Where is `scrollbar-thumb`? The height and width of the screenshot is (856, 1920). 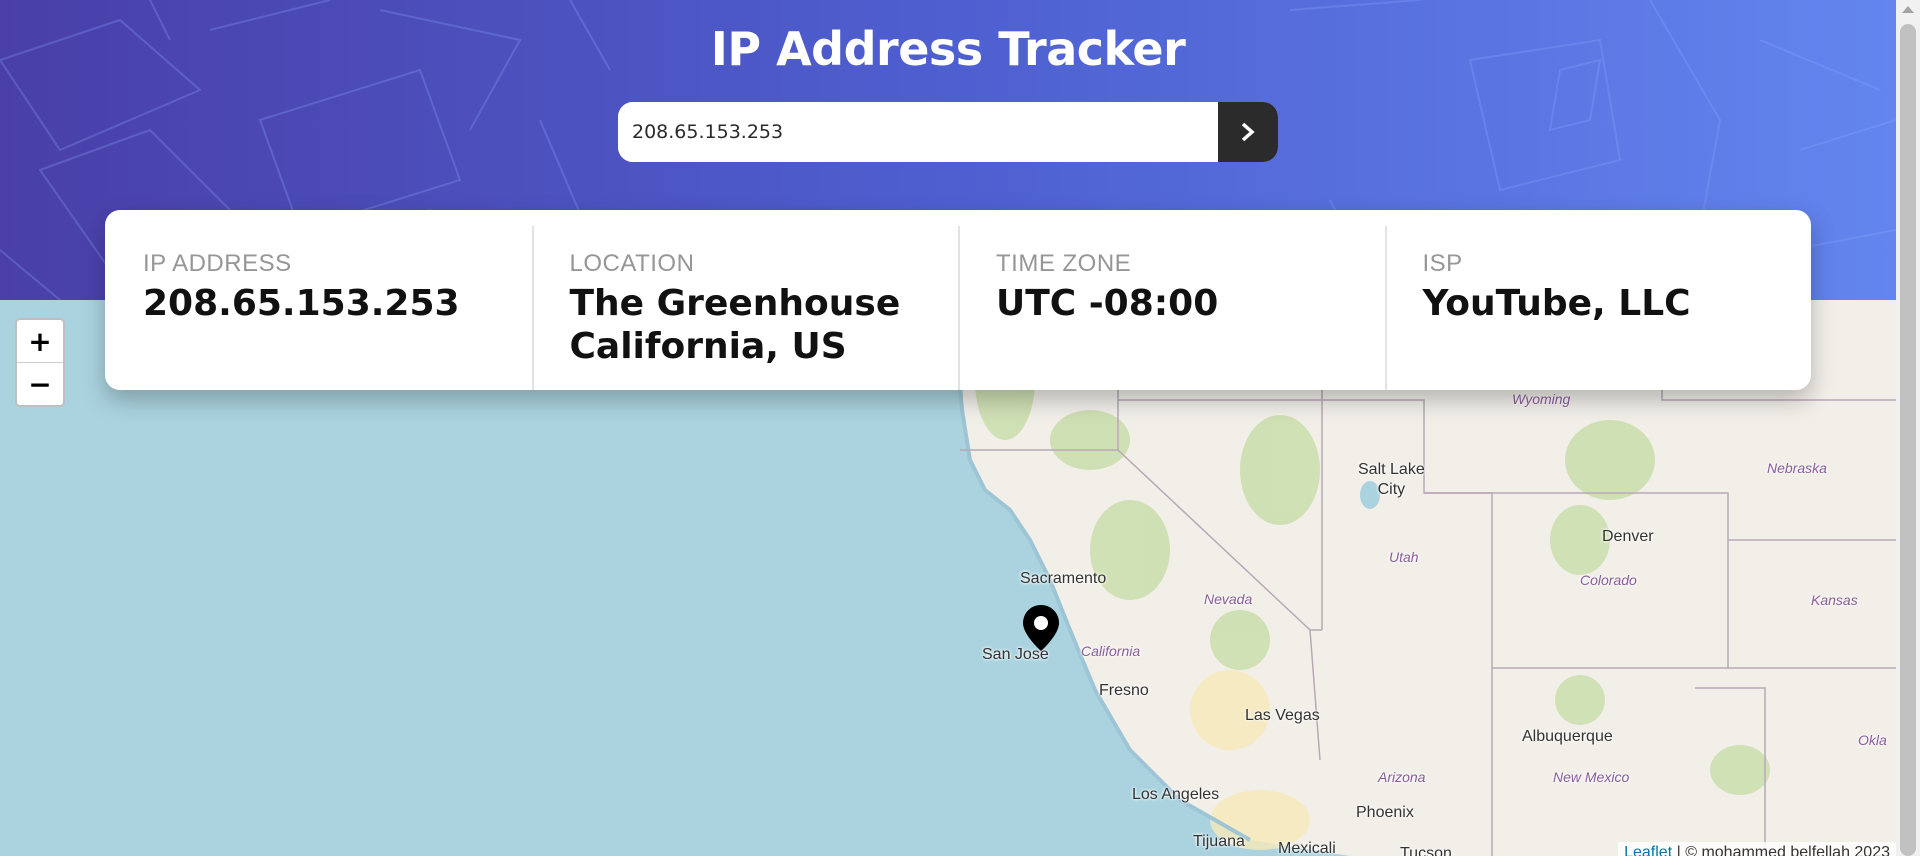 scrollbar-thumb is located at coordinates (1908, 440).